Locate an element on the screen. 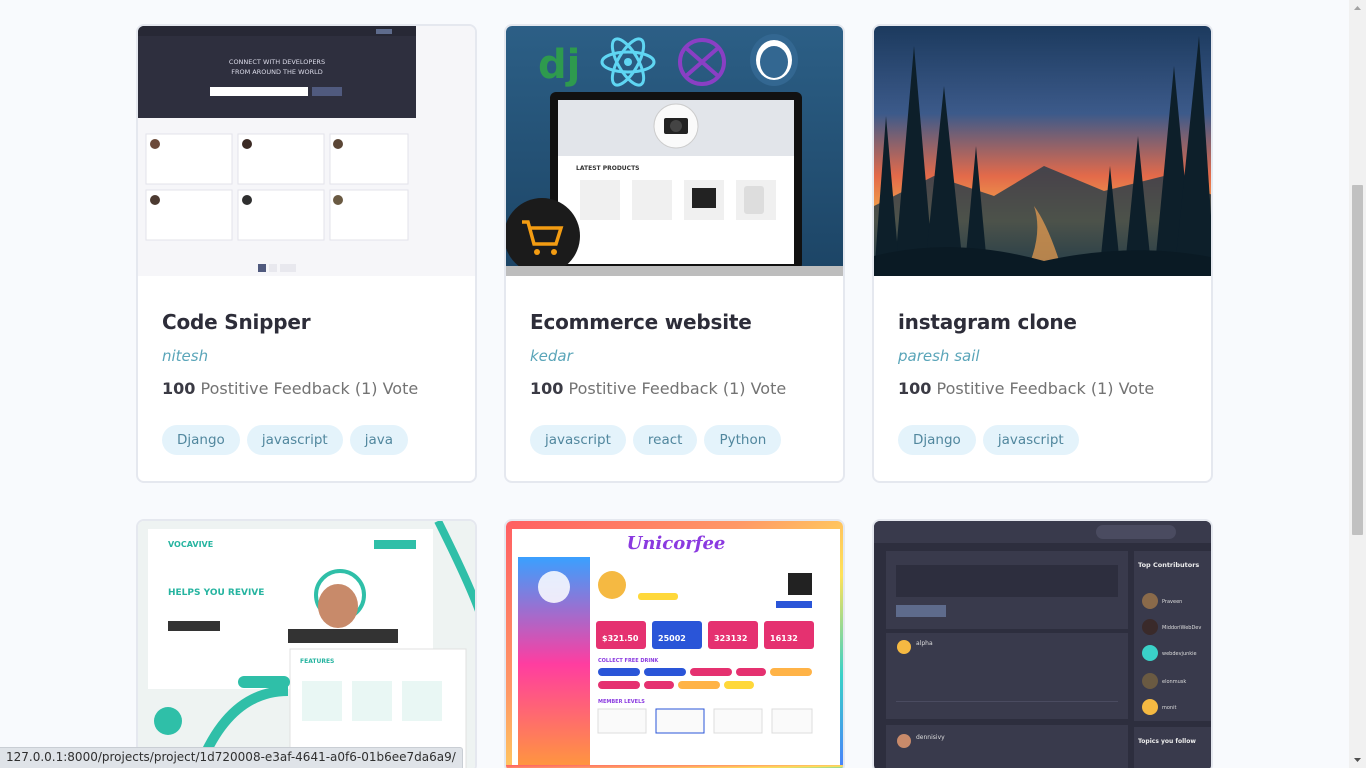 This screenshot has height=768, width=1366. thumb-text: 25002 is located at coordinates (672, 638).